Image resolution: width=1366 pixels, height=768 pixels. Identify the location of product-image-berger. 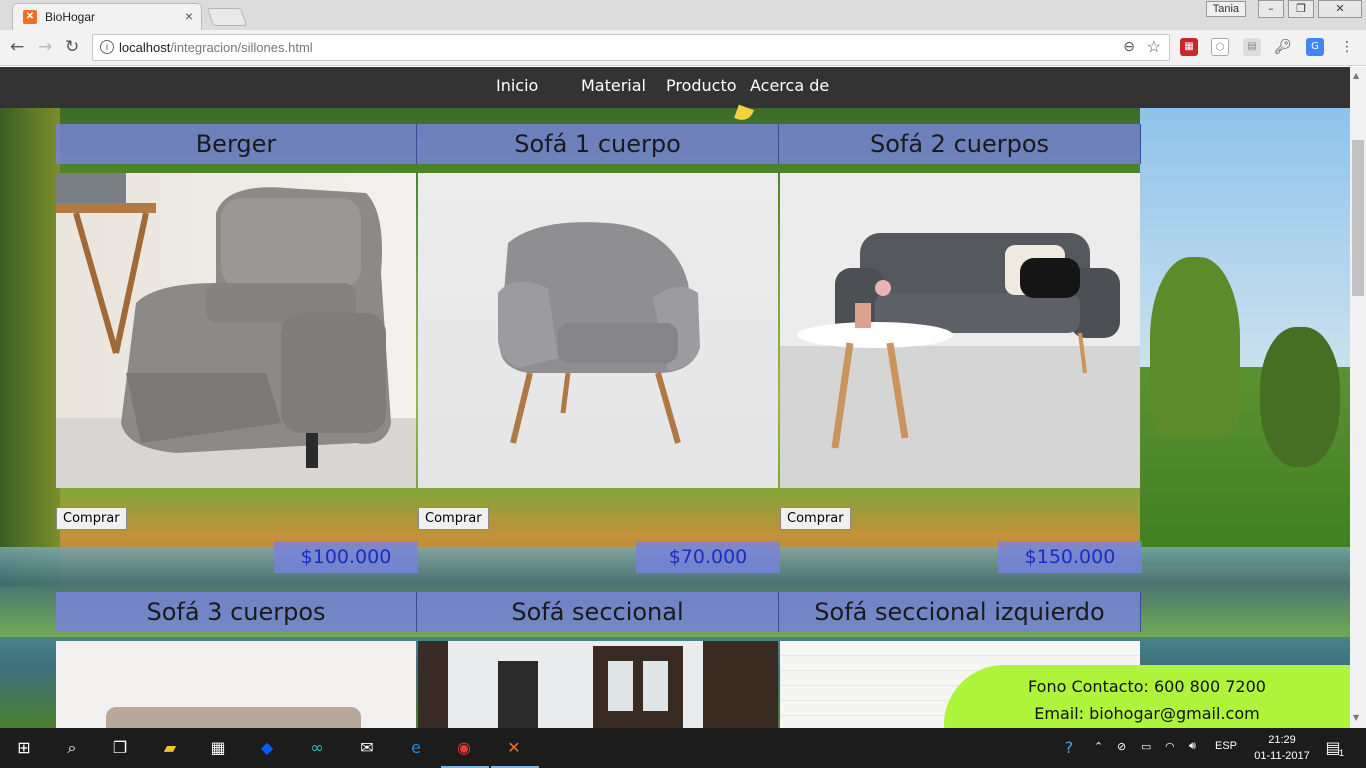
(236, 330).